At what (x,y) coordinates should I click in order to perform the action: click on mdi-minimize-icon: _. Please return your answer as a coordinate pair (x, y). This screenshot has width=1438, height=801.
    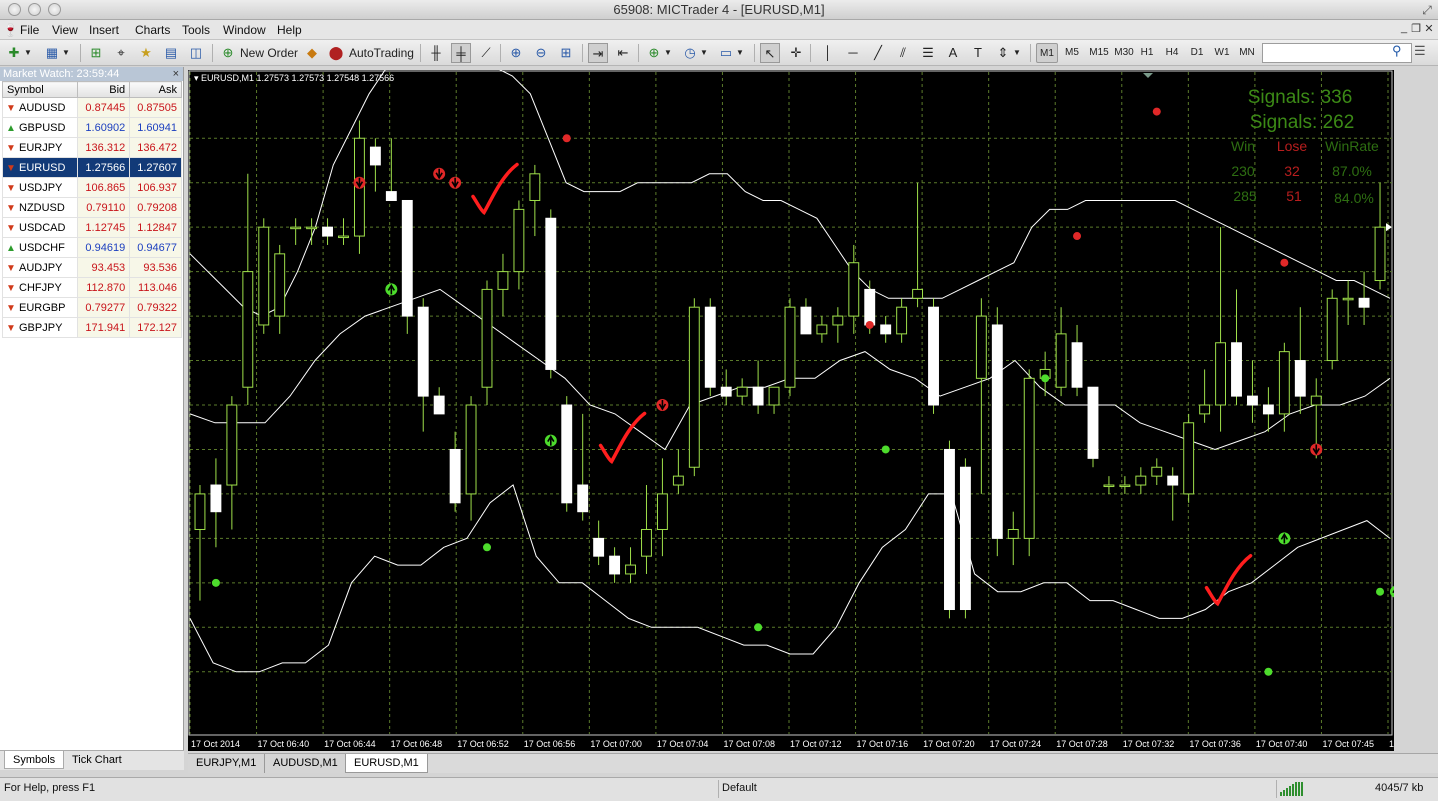
    Looking at the image, I should click on (1404, 28).